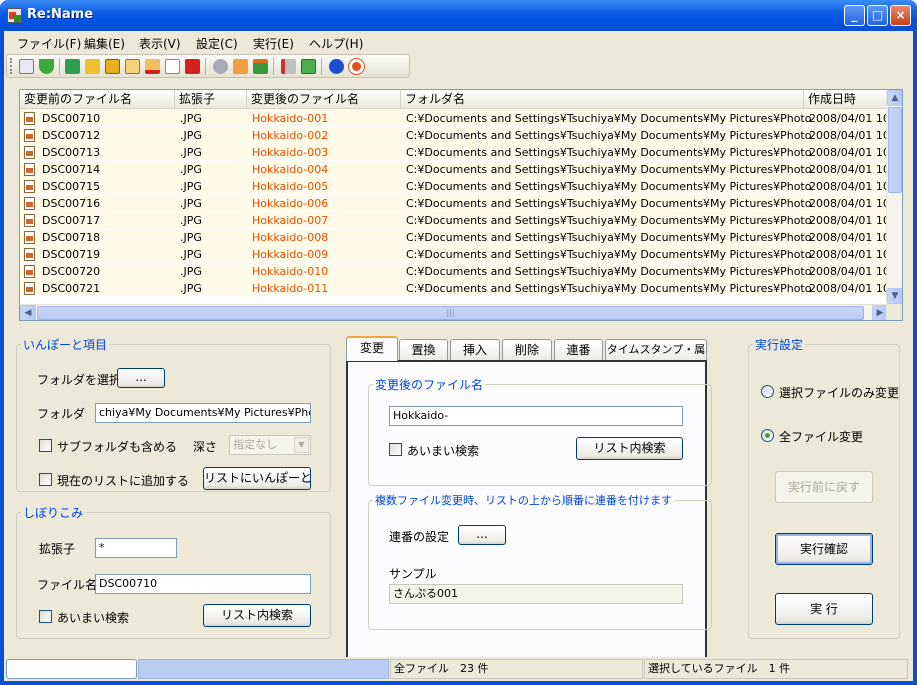  I want to click on toolbar-grip, so click(11, 66).